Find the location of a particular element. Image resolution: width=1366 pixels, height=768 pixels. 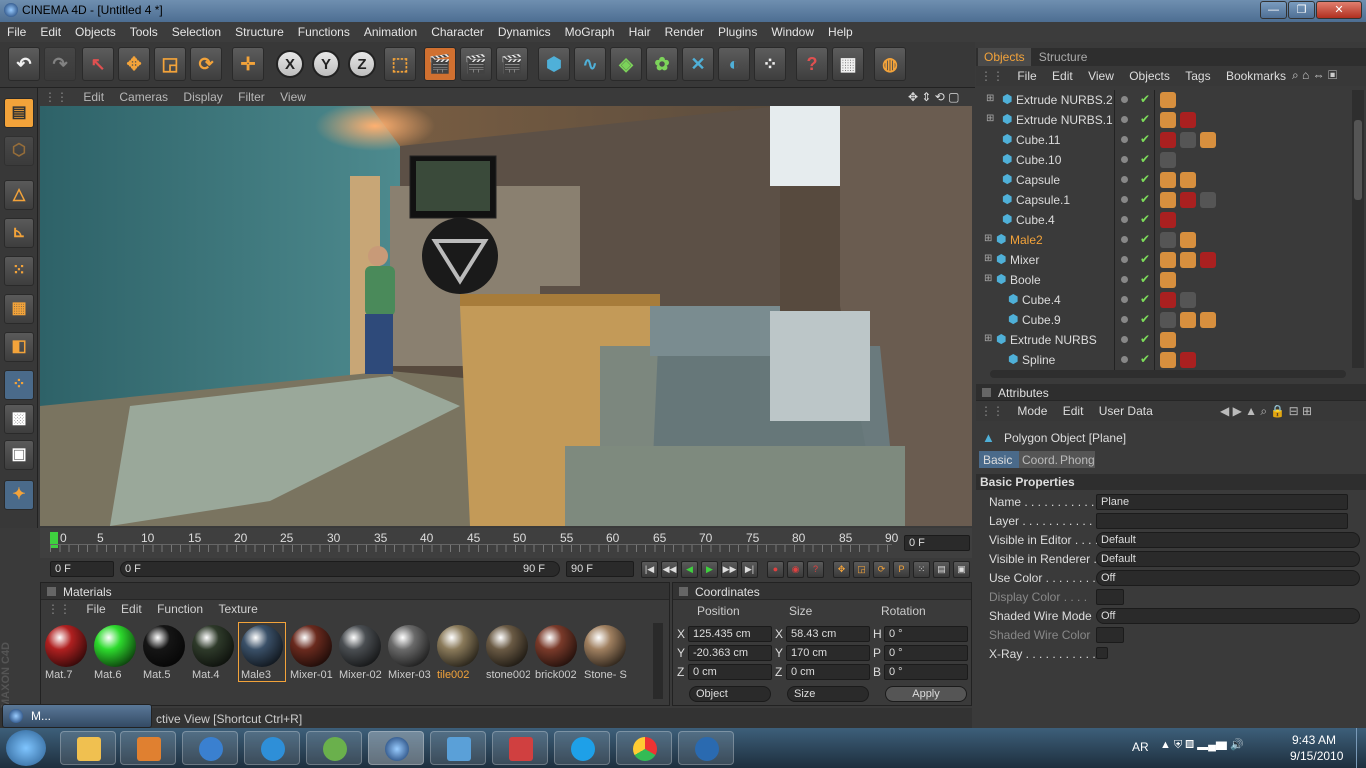

size-x-field: 58.43 cm is located at coordinates (828, 634).